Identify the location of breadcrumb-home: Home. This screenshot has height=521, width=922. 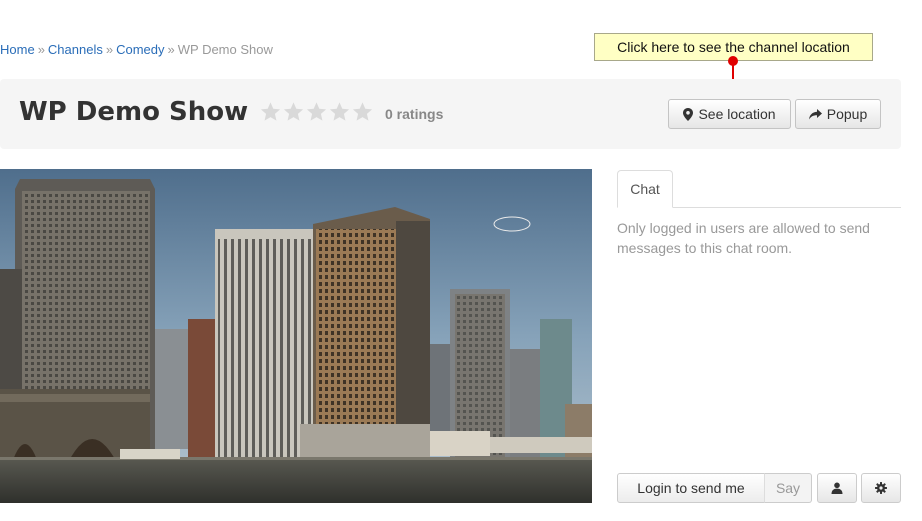
(17, 49).